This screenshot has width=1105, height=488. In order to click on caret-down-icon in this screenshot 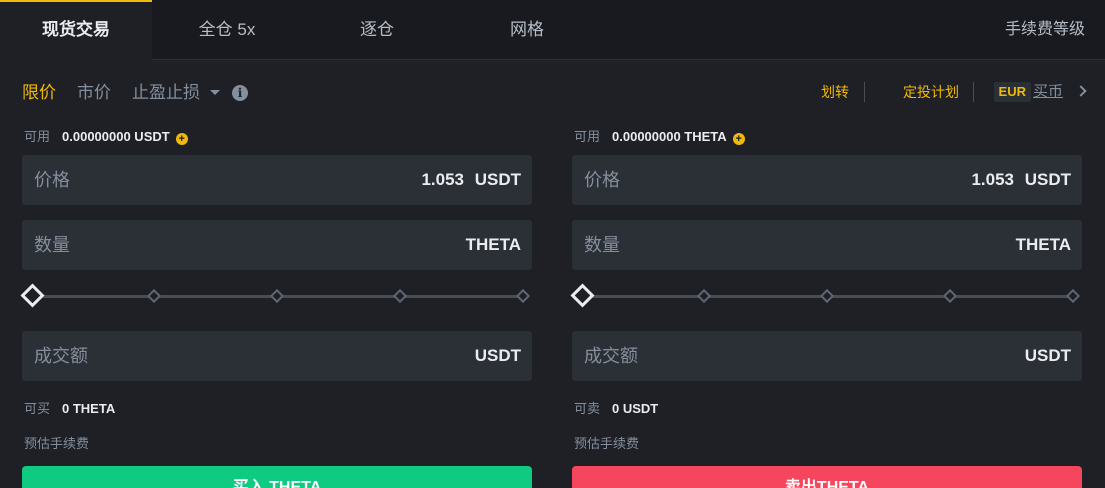, I will do `click(215, 92)`.